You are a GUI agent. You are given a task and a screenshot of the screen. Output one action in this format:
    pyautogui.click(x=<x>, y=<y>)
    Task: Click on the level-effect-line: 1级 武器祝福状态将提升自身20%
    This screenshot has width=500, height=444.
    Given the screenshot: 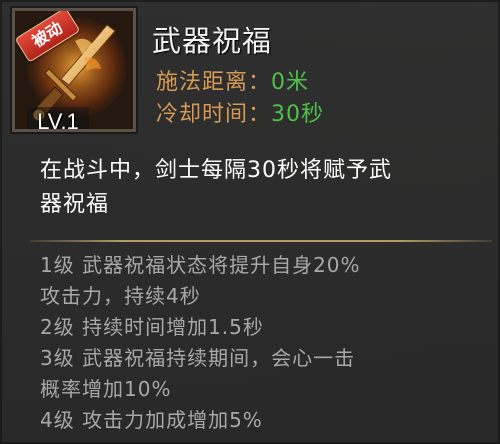 What is the action you would take?
    pyautogui.click(x=200, y=265)
    